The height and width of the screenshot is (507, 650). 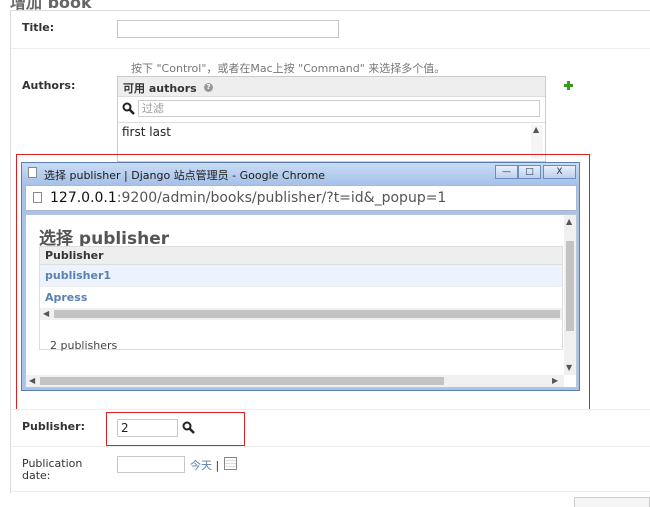 I want to click on authors-label: Authors:, so click(x=49, y=85).